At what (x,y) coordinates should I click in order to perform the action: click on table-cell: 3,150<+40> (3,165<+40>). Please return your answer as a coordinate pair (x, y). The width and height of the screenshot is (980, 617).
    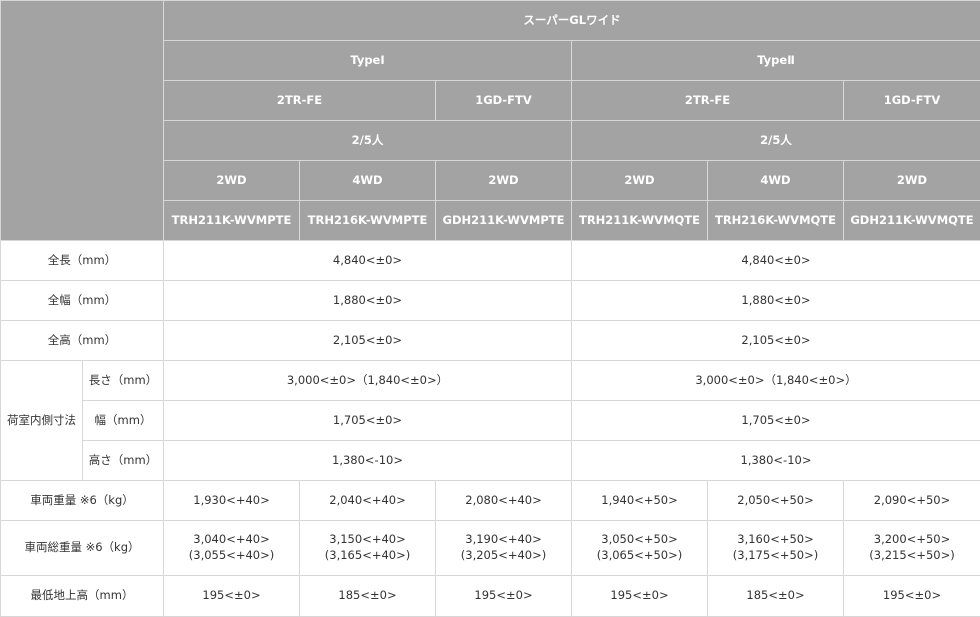
    Looking at the image, I should click on (368, 548).